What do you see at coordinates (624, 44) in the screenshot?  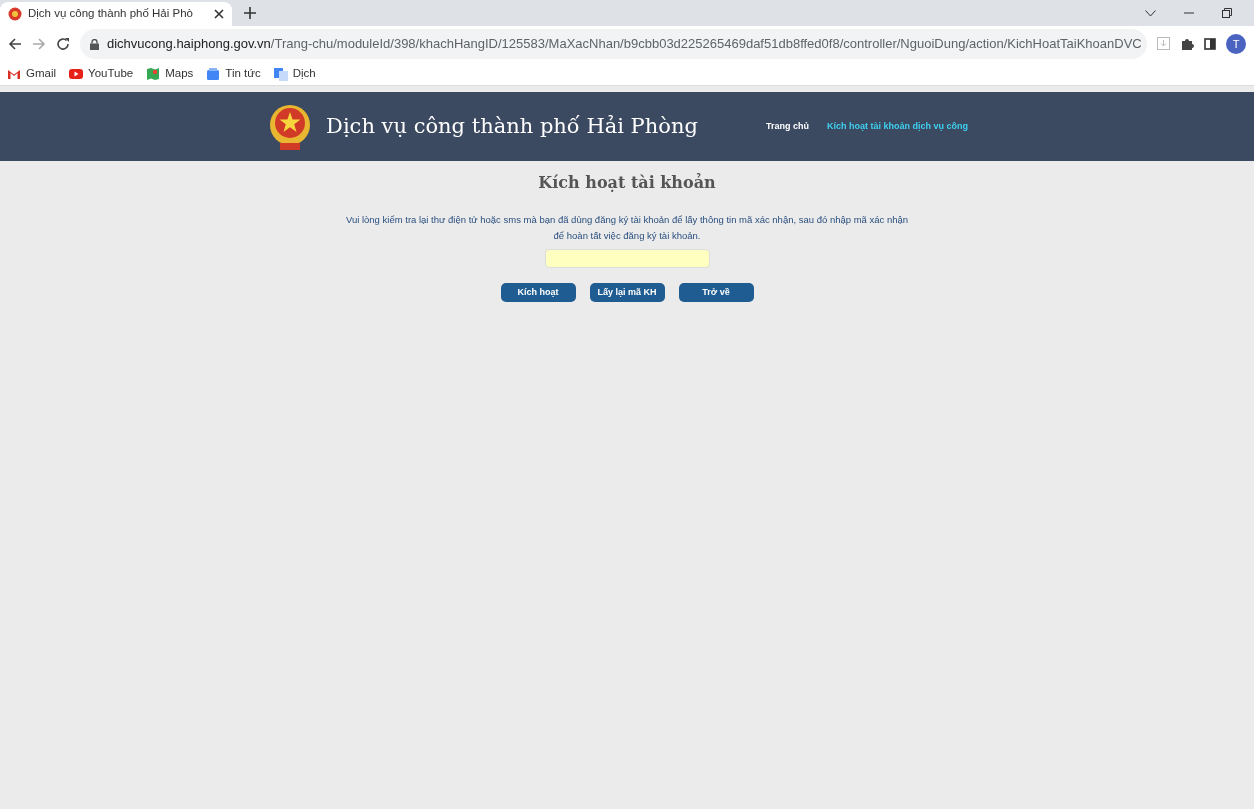 I see `url-text: dichvucong.haiphong.gov.vn/Trang-chu/moduleId/398/khachHangID/125583/MaXacNhan/b9cbb03d225265469daf51db8ffed0f8/controller/NguoiDung/action/KichHoatTaiKhoanDVC` at bounding box center [624, 44].